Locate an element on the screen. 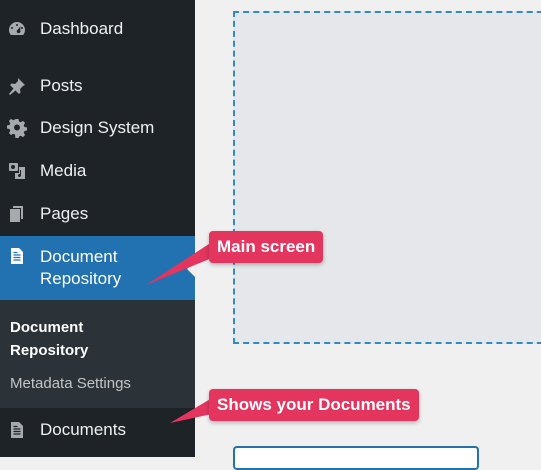 The width and height of the screenshot is (541, 470). pages-icon is located at coordinates (17, 214).